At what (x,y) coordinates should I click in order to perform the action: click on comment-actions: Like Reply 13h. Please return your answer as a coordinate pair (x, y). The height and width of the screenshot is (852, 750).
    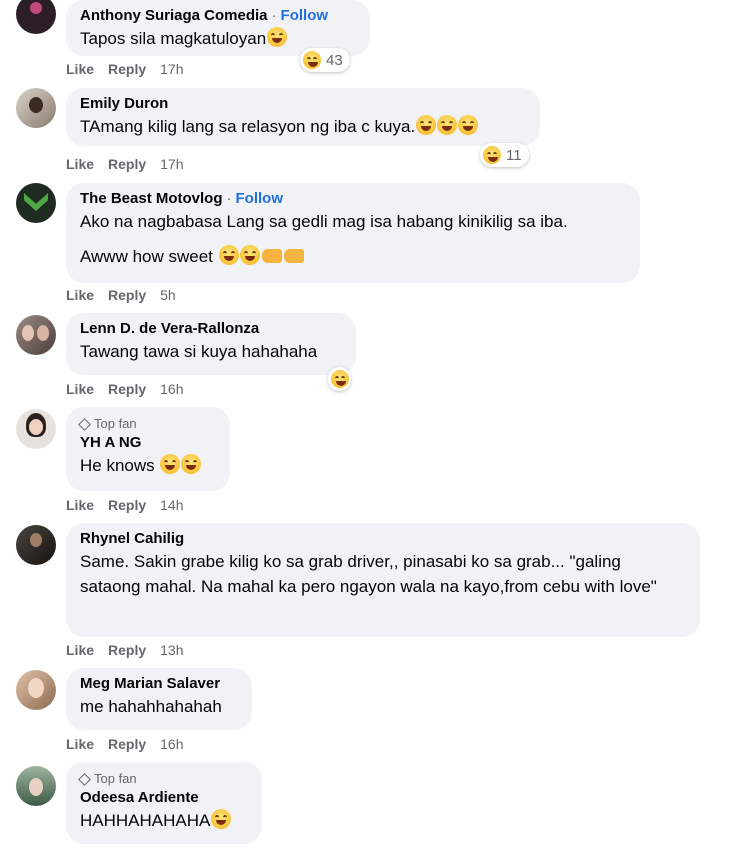
    Looking at the image, I should click on (125, 650).